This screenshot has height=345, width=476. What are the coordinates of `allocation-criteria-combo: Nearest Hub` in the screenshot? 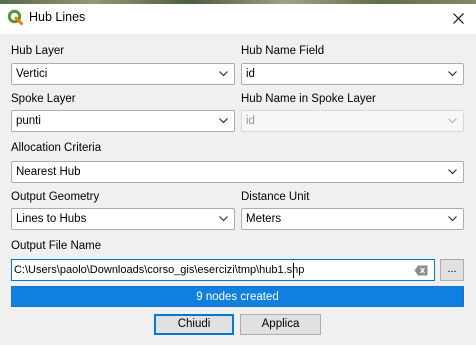 It's located at (237, 172).